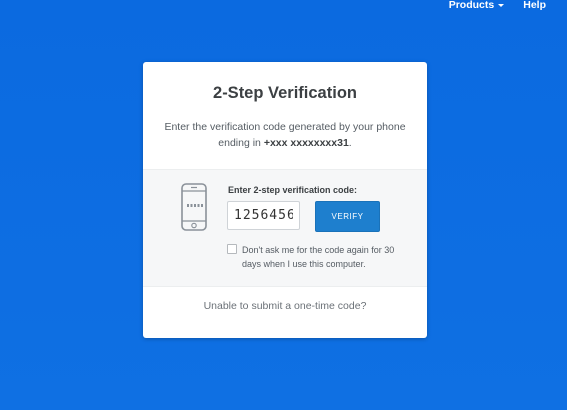  I want to click on phone-icon, so click(194, 207).